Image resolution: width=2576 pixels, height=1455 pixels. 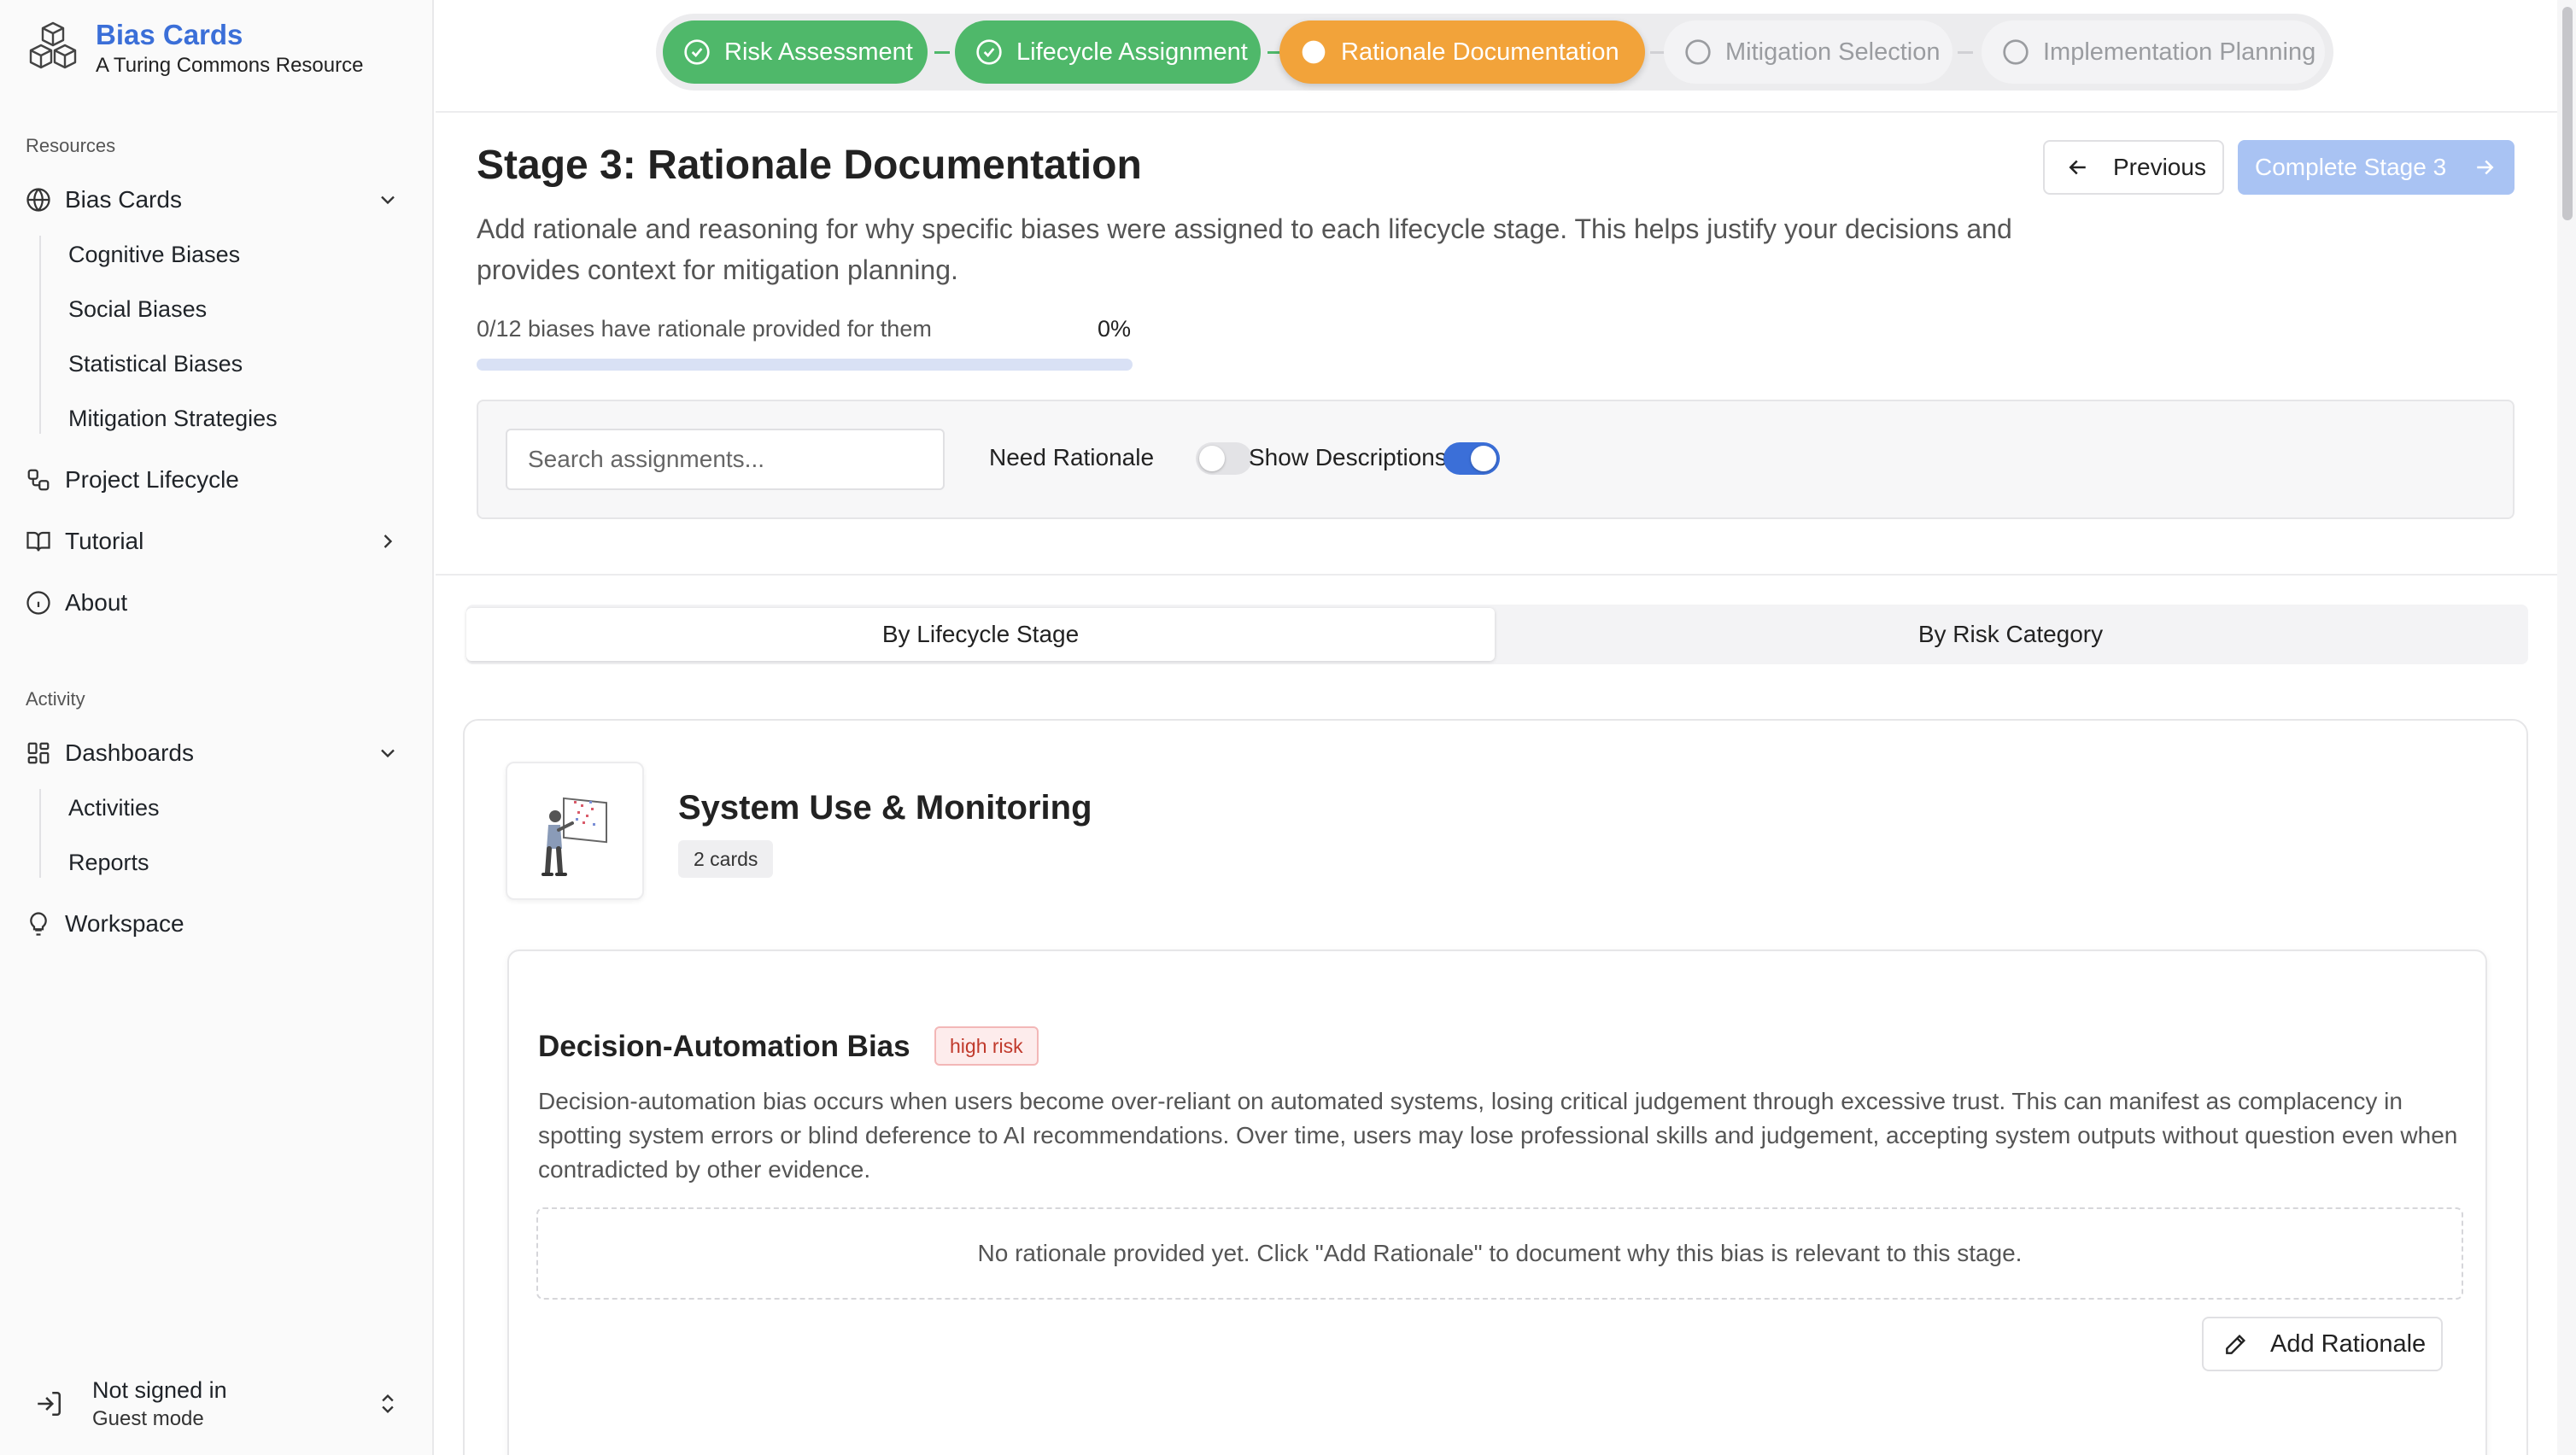 I want to click on sidebar-subitem-reports: Reports, so click(x=108, y=863).